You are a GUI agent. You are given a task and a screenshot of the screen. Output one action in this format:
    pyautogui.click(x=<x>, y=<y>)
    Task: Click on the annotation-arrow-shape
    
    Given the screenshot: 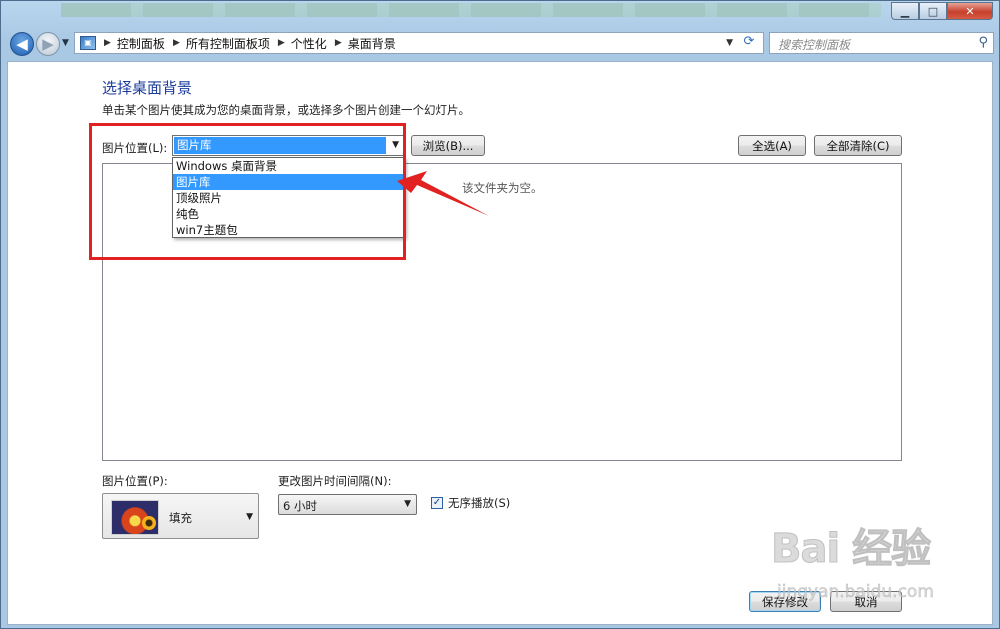 What is the action you would take?
    pyautogui.click(x=443, y=193)
    